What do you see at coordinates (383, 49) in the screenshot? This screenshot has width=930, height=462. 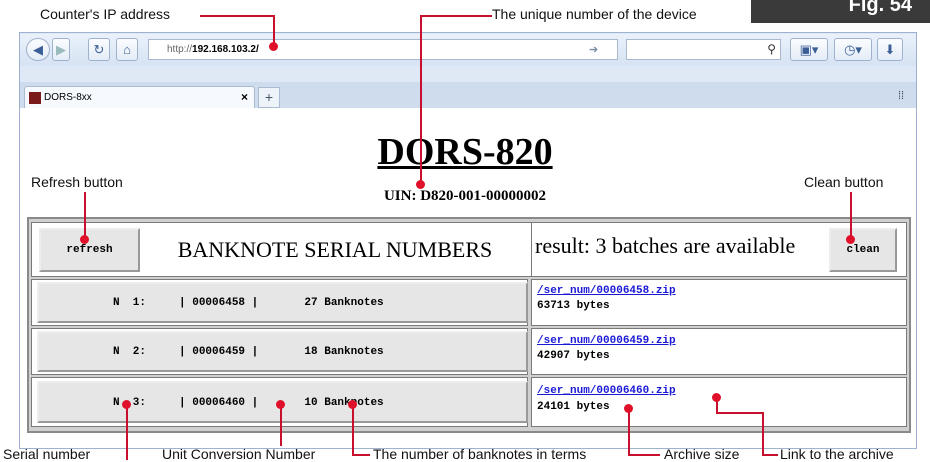 I see `address-bar: http://192.168.103.2/ ➔` at bounding box center [383, 49].